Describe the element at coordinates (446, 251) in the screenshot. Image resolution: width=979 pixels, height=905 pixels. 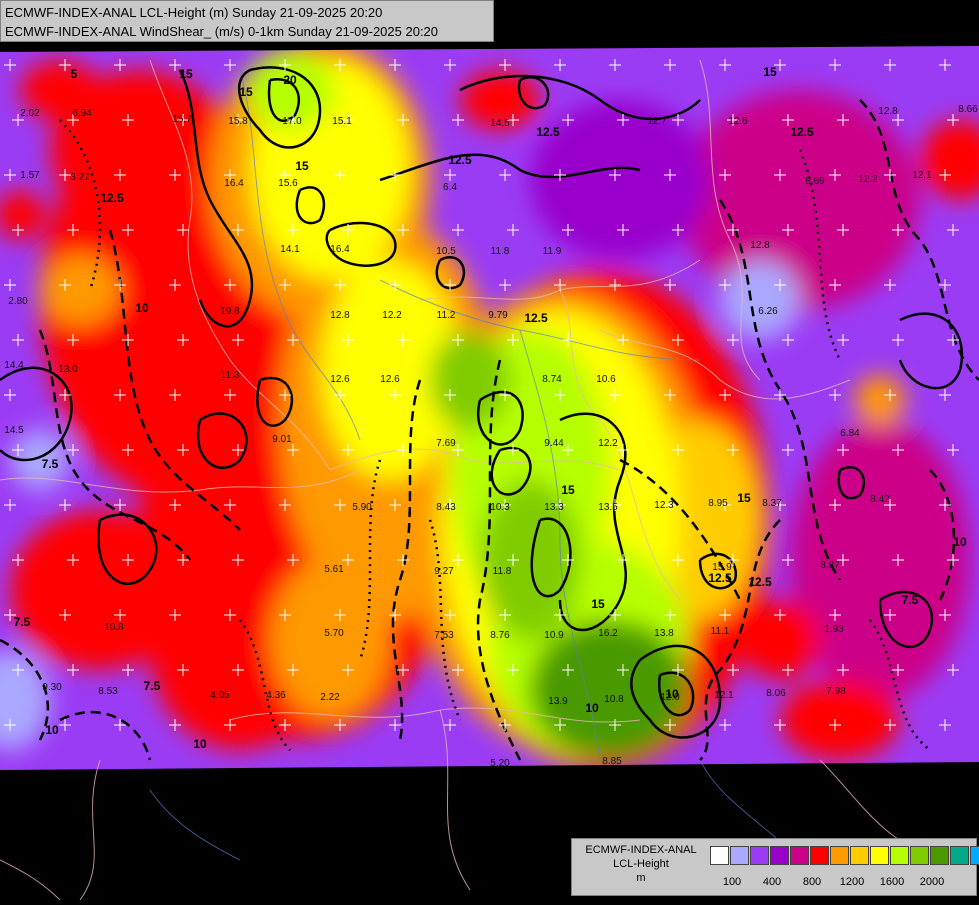
I see `point-value-label: 10.5` at that location.